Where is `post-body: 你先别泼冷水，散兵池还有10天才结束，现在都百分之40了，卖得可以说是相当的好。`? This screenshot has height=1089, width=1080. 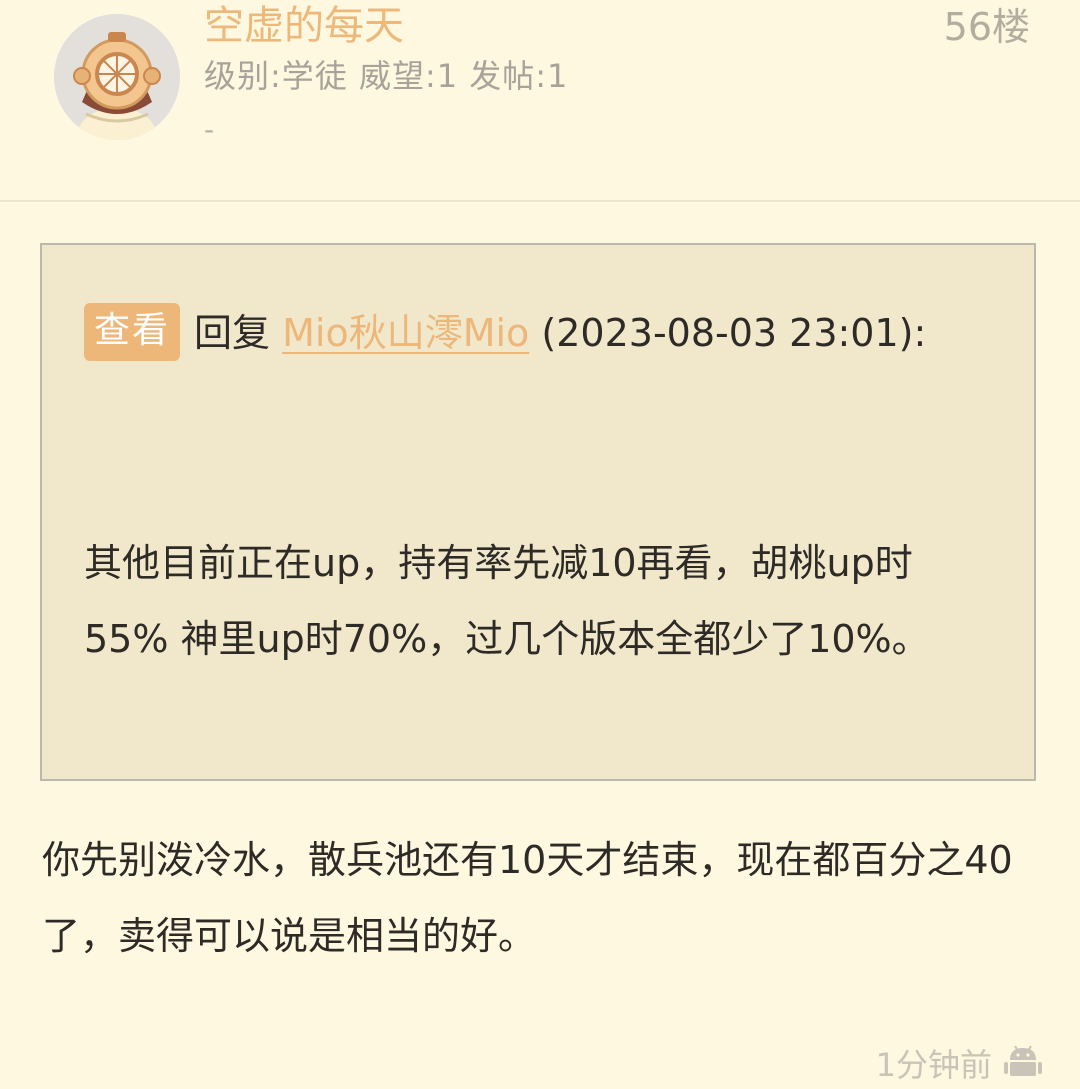
post-body: 你先别泼冷水，散兵池还有10天才结束，现在都百分之40了，卖得可以说是相当的好。 is located at coordinates (527, 898).